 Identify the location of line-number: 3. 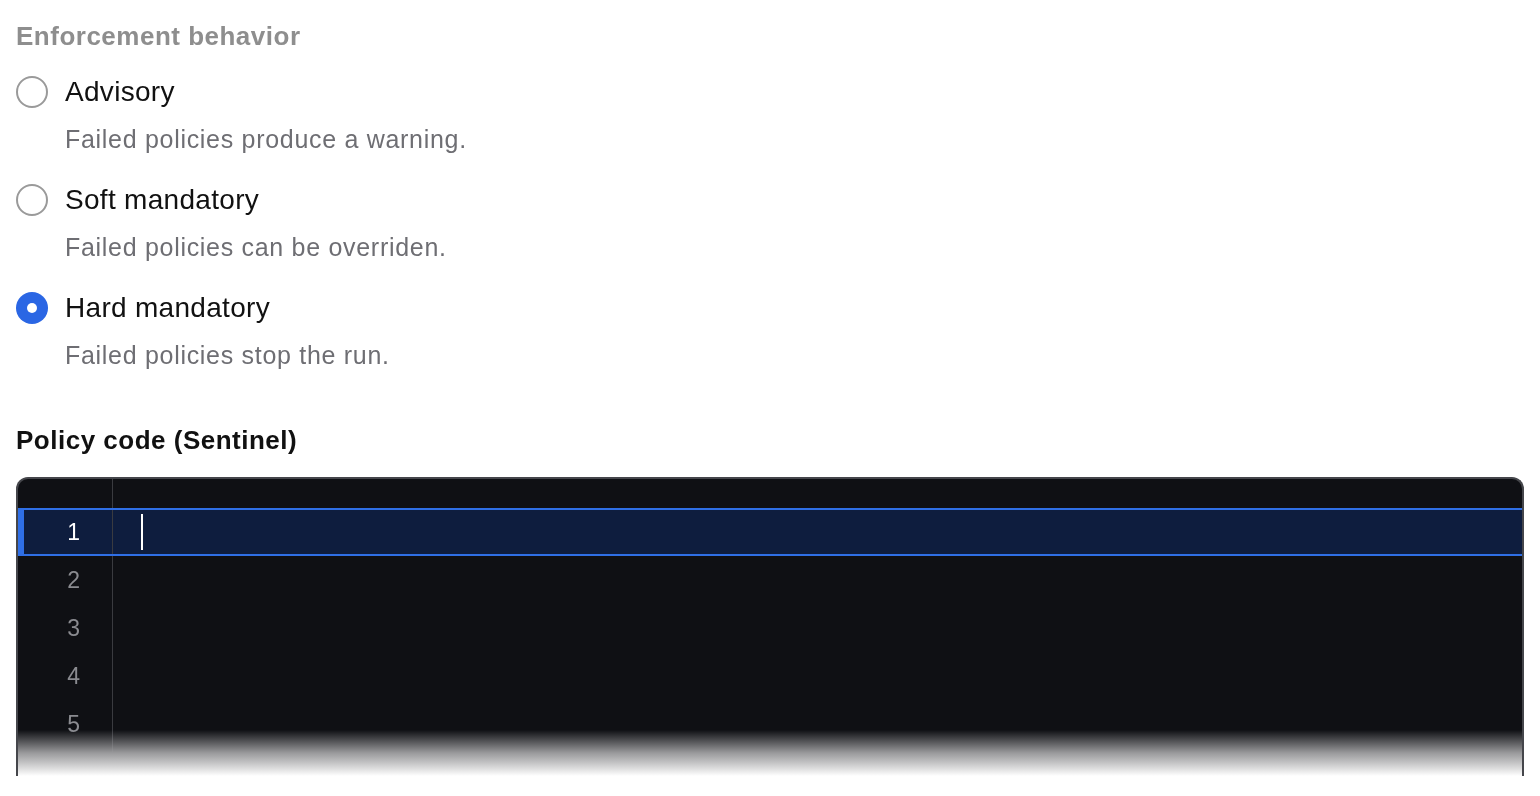
(73, 628).